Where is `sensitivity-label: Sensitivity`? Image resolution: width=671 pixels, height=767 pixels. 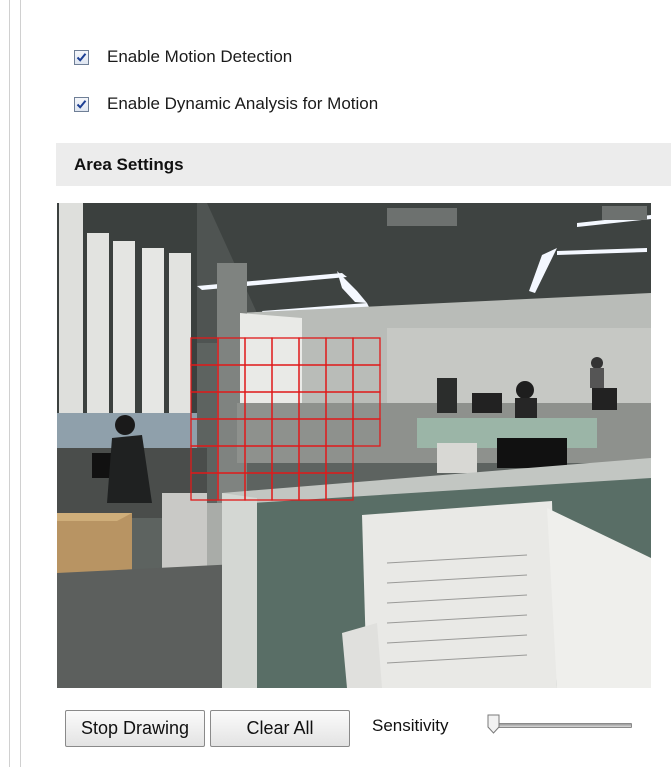 sensitivity-label: Sensitivity is located at coordinates (410, 725).